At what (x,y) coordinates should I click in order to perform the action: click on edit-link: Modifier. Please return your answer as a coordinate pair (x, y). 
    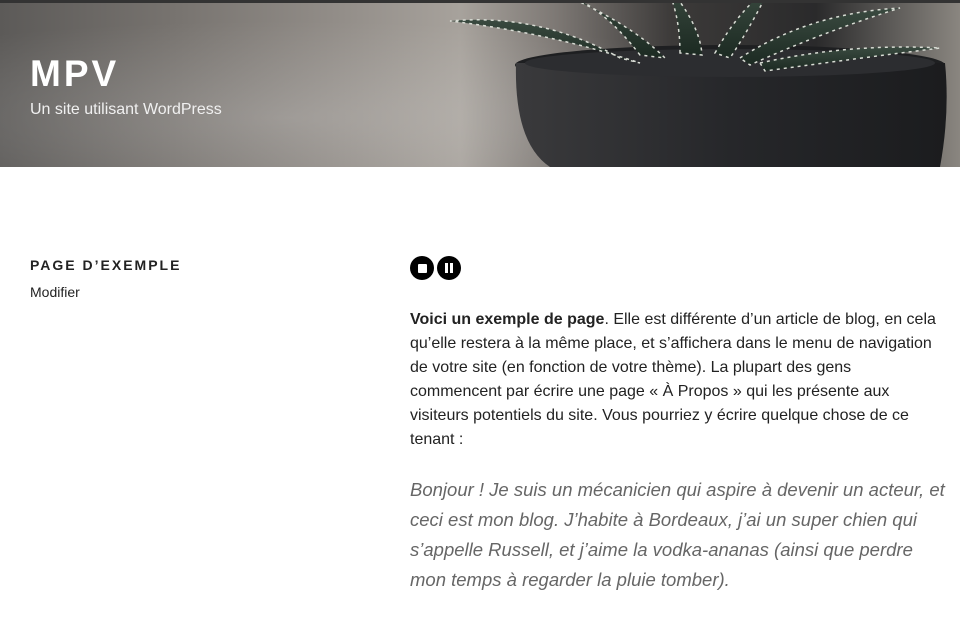
    Looking at the image, I should click on (55, 292).